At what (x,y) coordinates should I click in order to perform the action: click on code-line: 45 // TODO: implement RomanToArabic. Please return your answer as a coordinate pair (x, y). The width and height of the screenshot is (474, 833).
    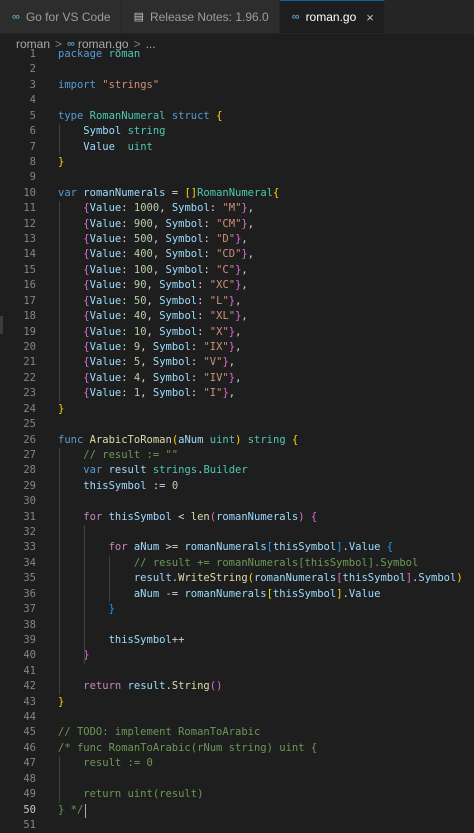
    Looking at the image, I should click on (237, 732).